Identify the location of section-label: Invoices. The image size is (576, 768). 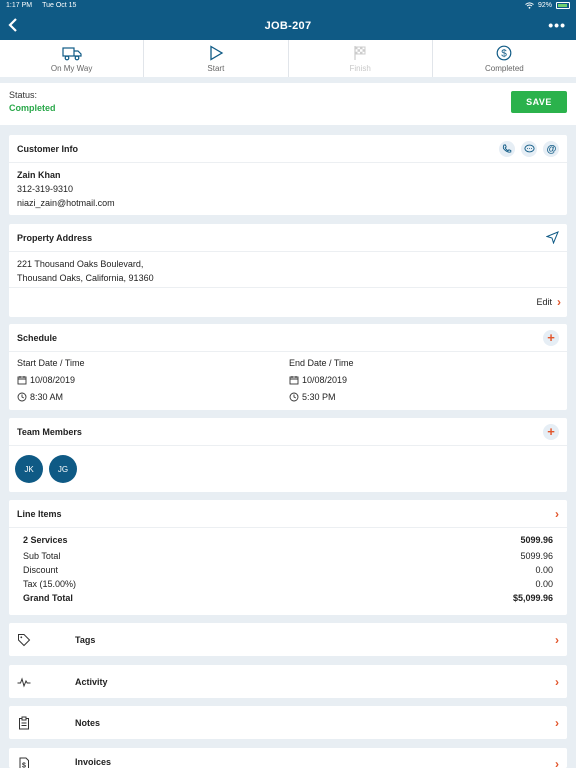
(93, 762).